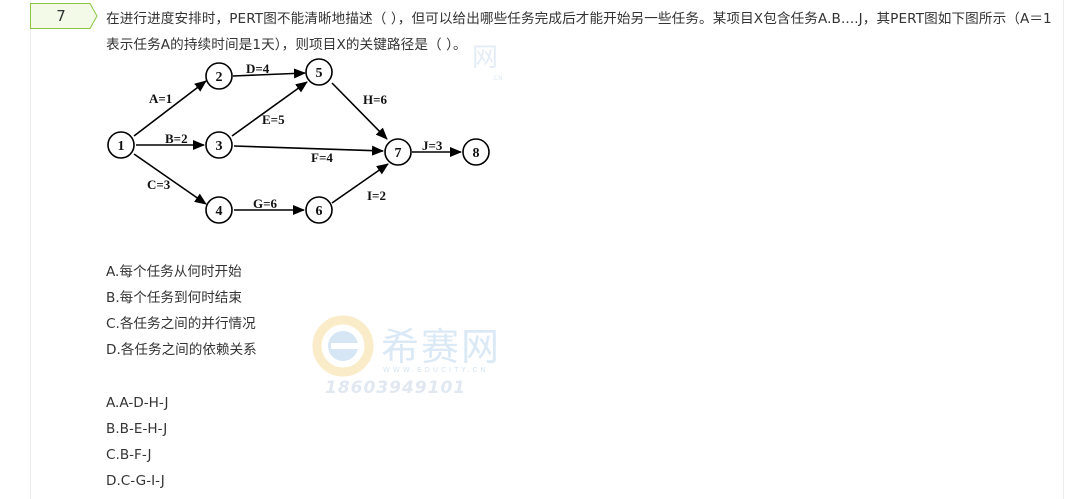  I want to click on edge-a, so click(170, 108).